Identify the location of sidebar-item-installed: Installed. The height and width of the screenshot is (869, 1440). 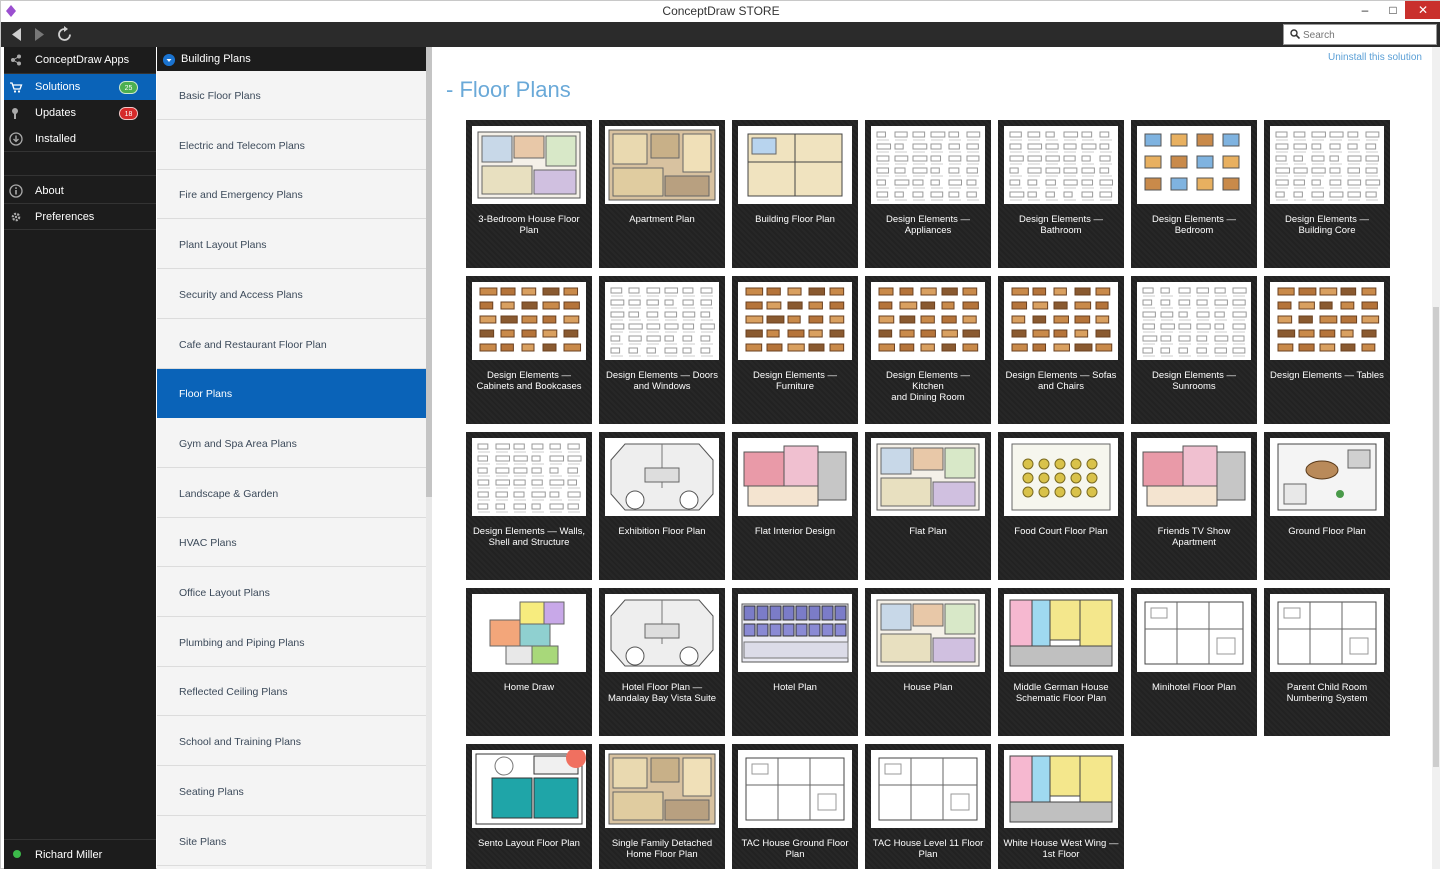
(80, 139).